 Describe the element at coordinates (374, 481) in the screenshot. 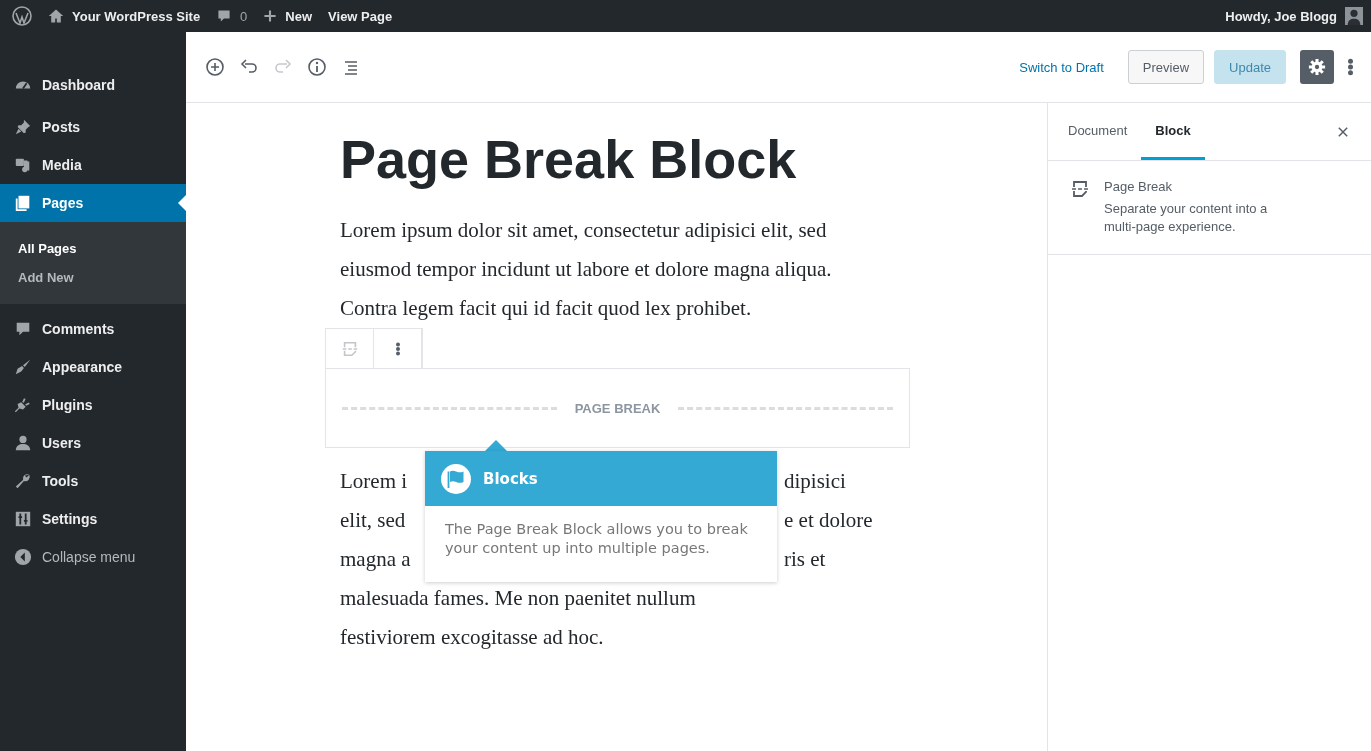

I see `paragraph-fragment: Lorem i` at that location.